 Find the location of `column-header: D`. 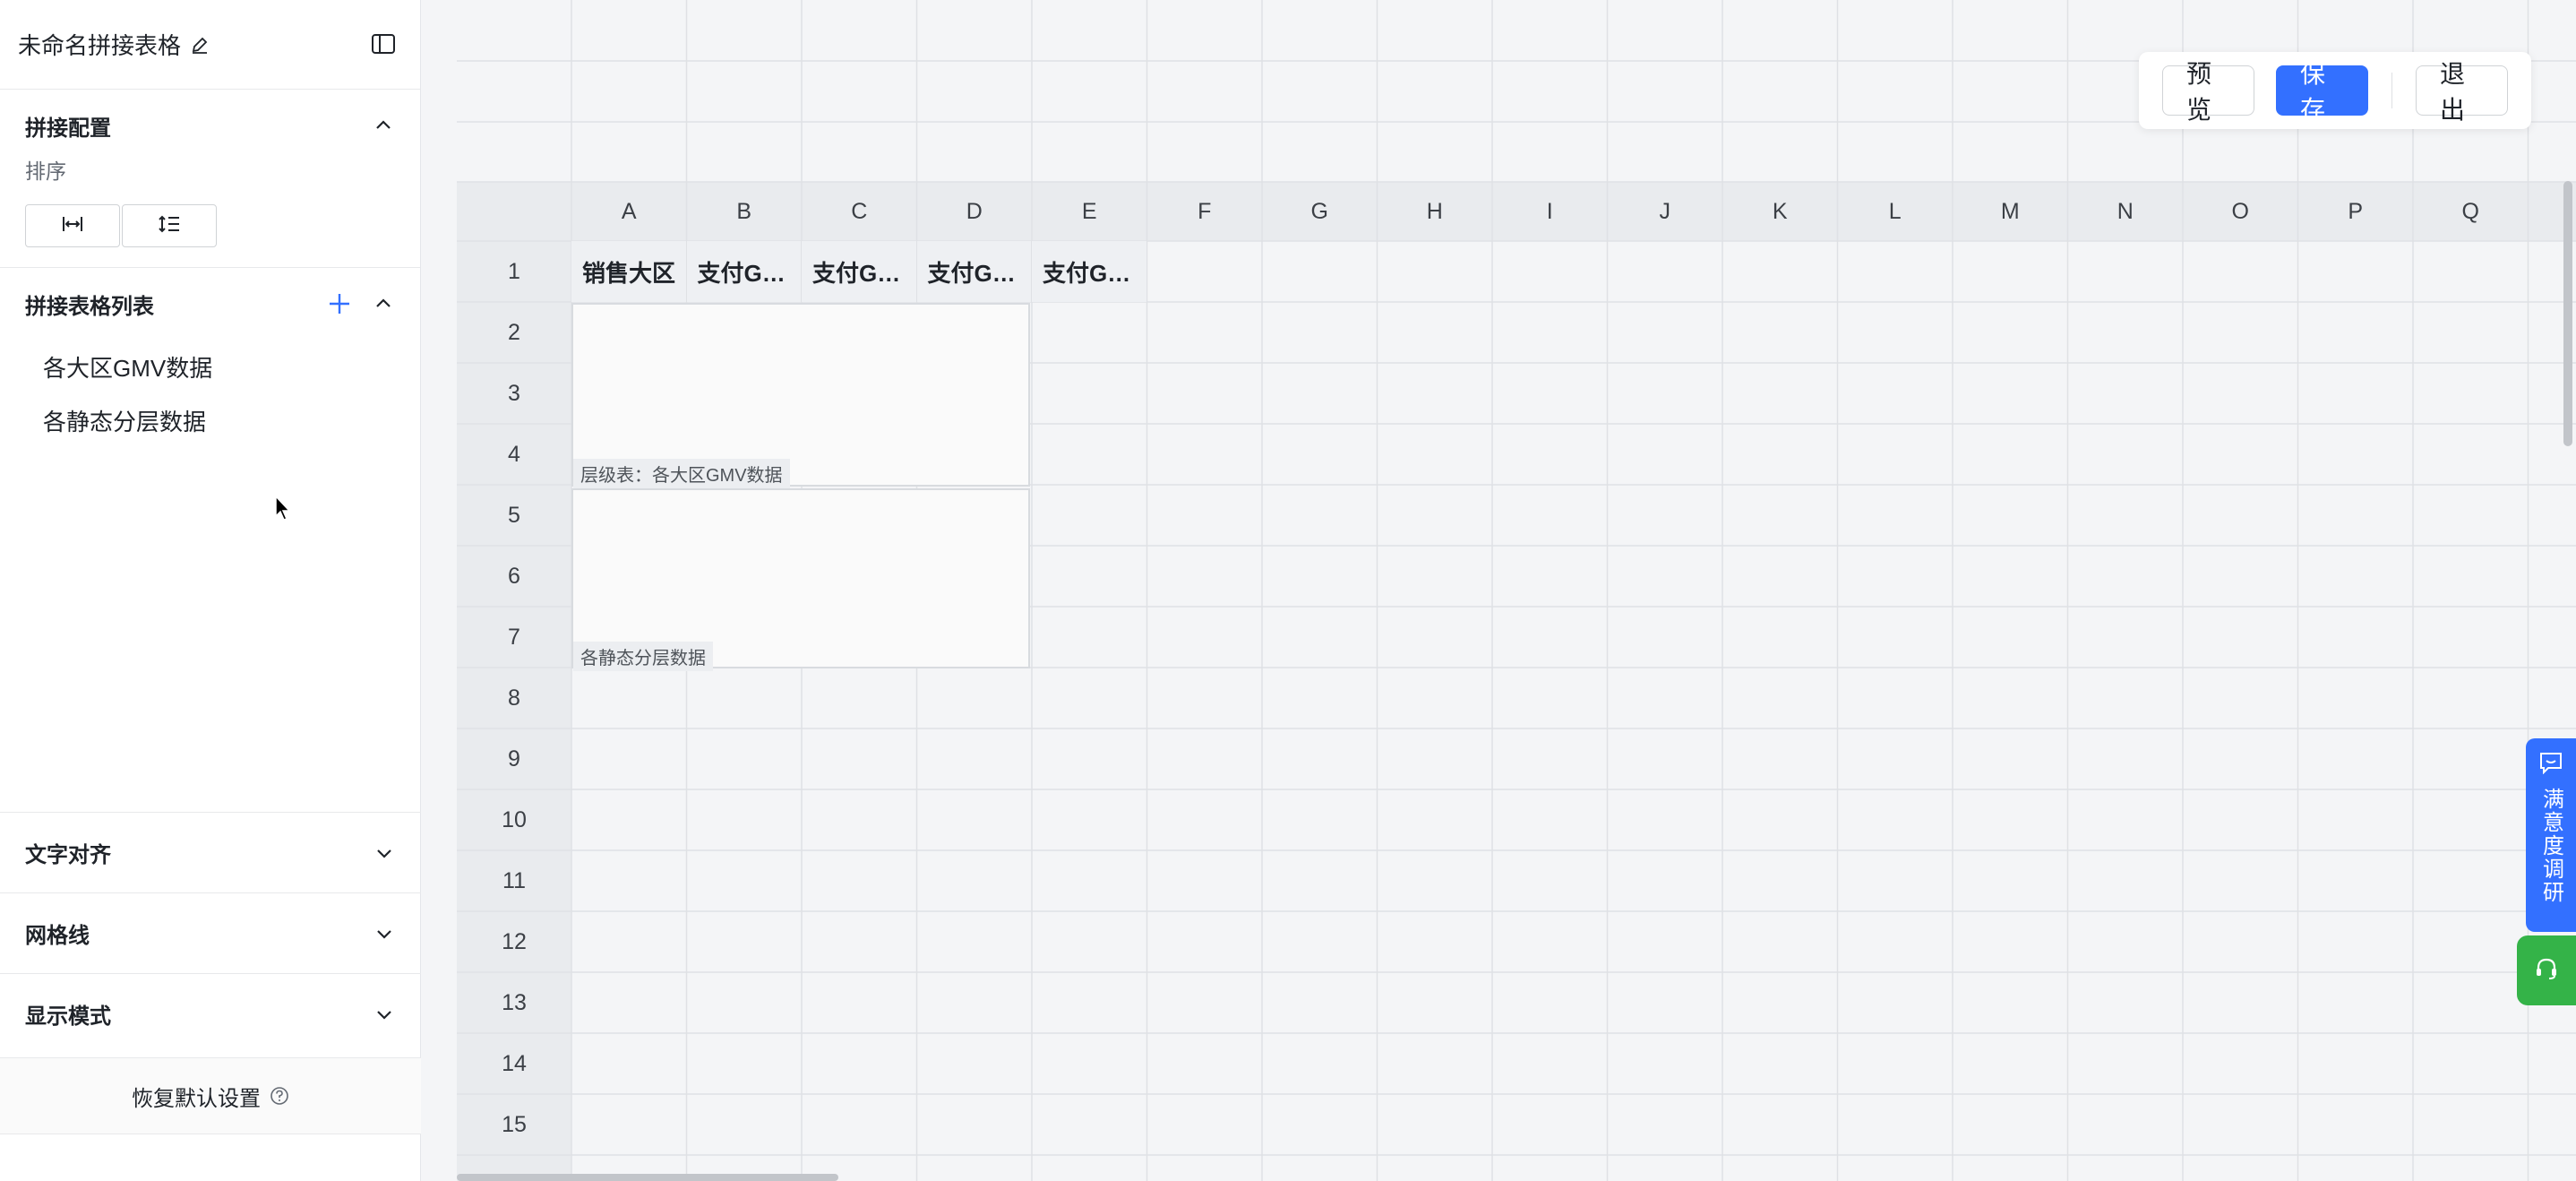

column-header: D is located at coordinates (975, 211).